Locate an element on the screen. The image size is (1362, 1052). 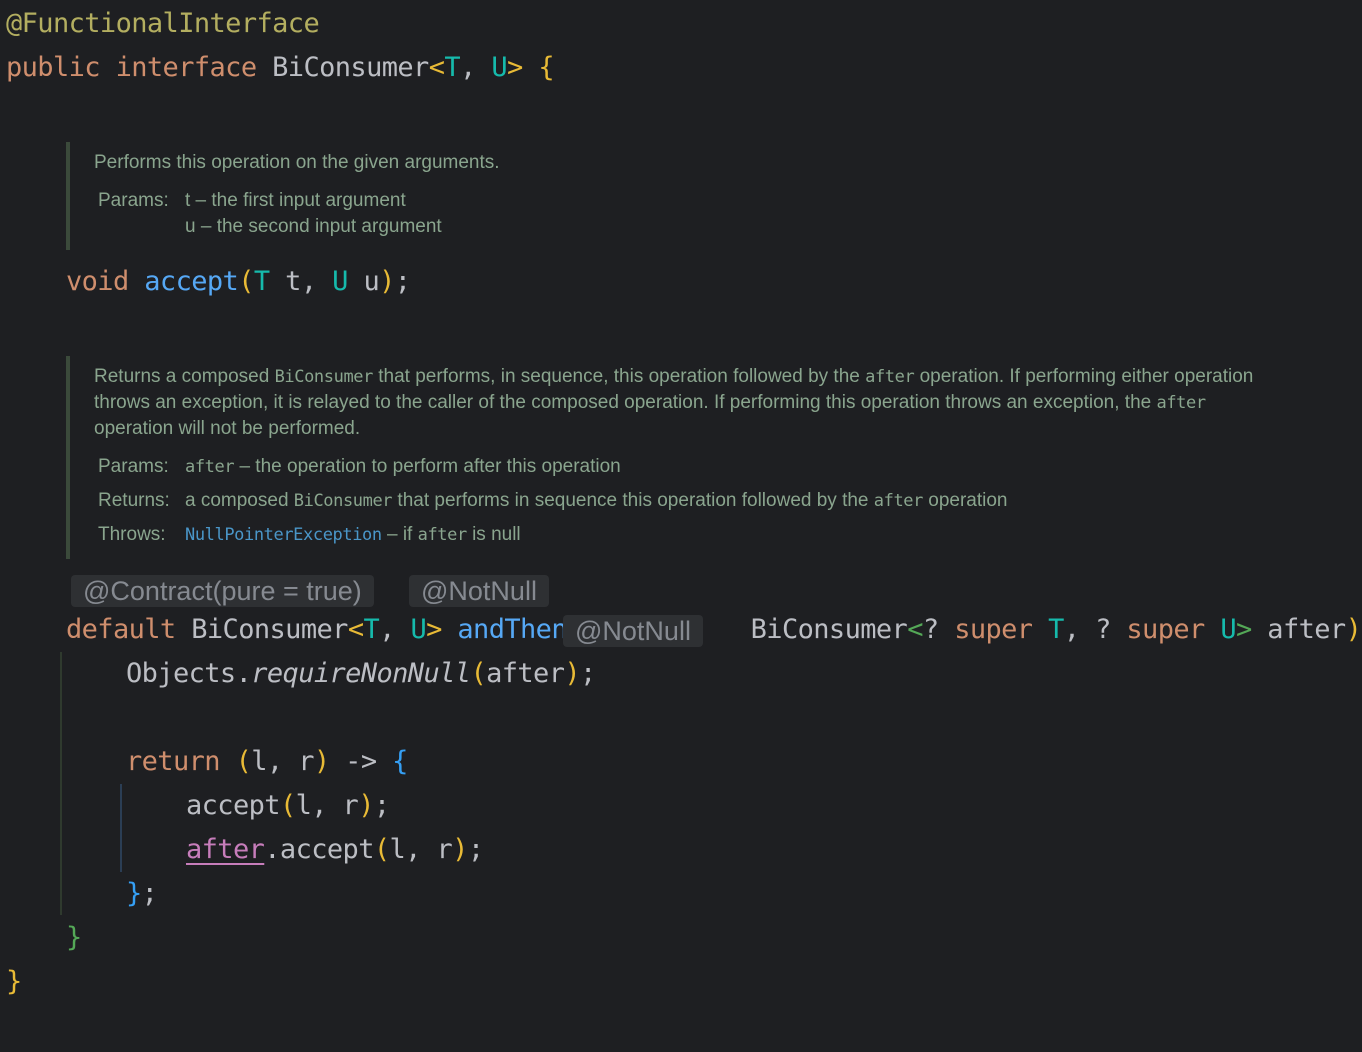
interface-open-brace: { is located at coordinates (546, 67).